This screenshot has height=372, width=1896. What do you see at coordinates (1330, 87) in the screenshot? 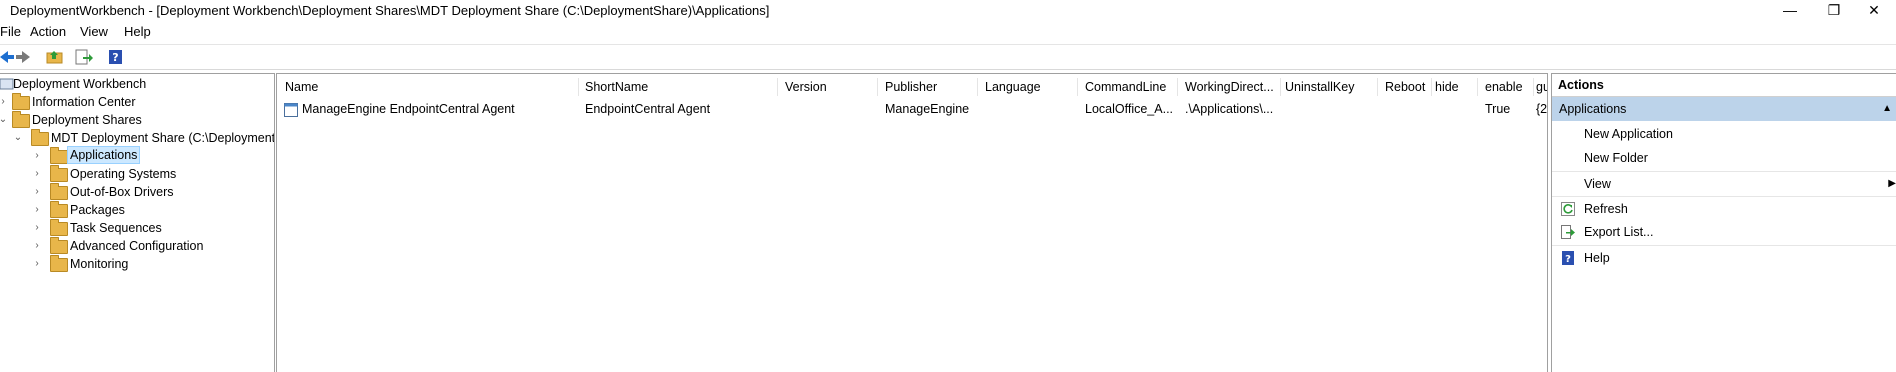
I see `column-header-uninstallkey: UninstallKey` at bounding box center [1330, 87].